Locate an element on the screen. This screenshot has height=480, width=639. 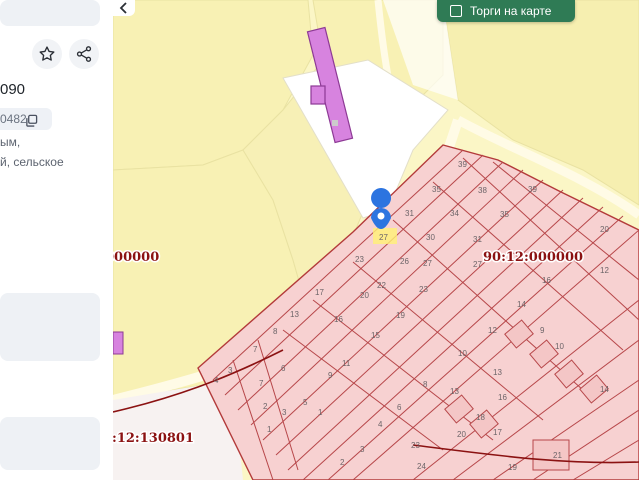
chevron-left-icon is located at coordinates (123, 8).